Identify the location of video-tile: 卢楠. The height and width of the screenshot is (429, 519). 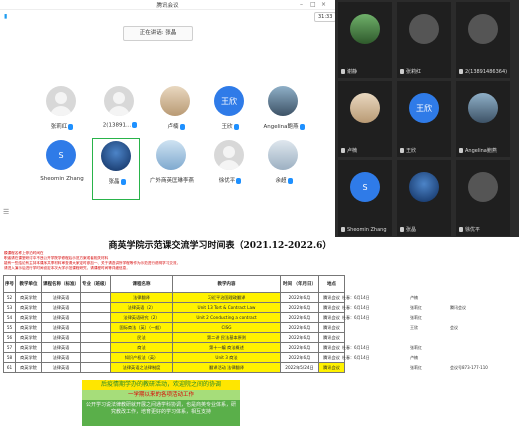
(365, 119).